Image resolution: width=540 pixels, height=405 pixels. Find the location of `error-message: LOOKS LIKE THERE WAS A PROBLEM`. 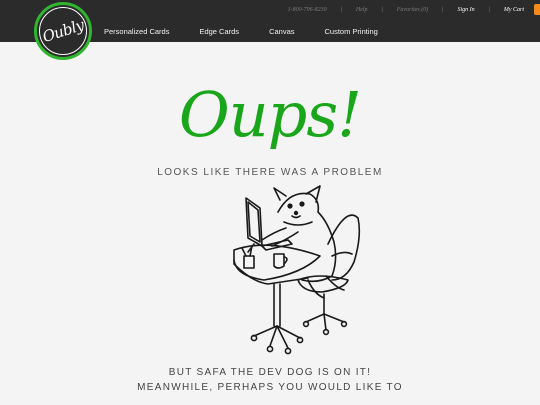

error-message: LOOKS LIKE THERE WAS A PROBLEM is located at coordinates (270, 172).